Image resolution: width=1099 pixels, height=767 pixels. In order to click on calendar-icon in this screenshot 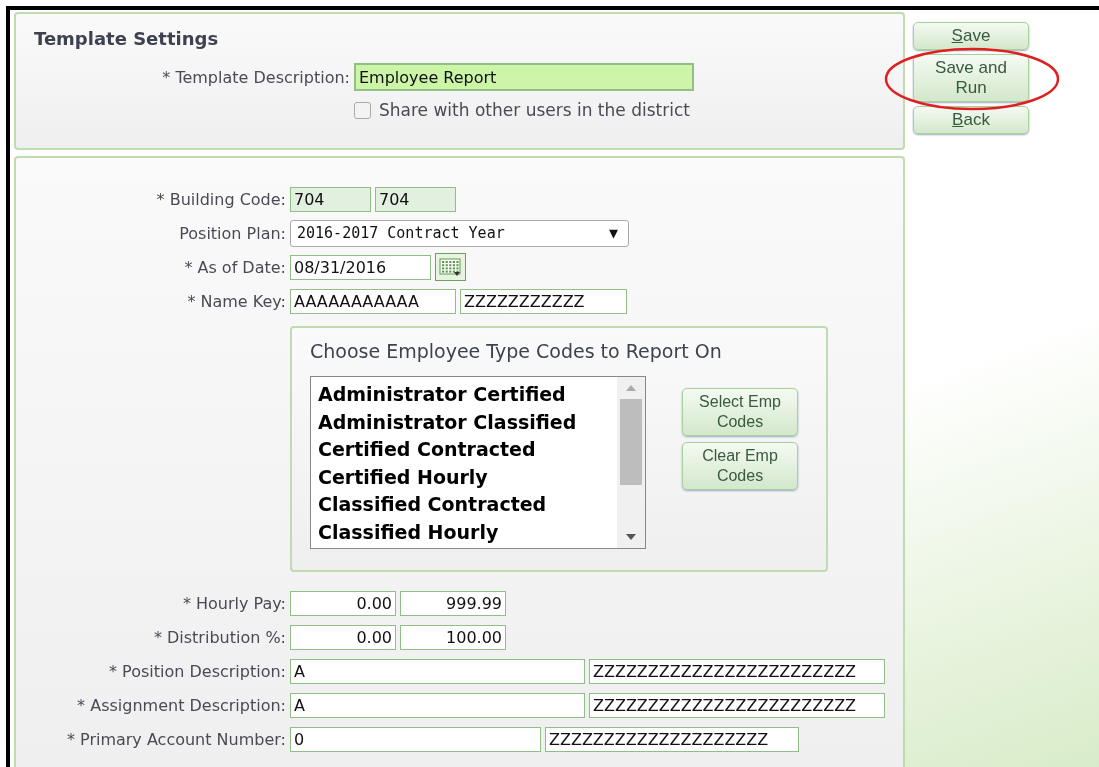, I will do `click(450, 267)`.